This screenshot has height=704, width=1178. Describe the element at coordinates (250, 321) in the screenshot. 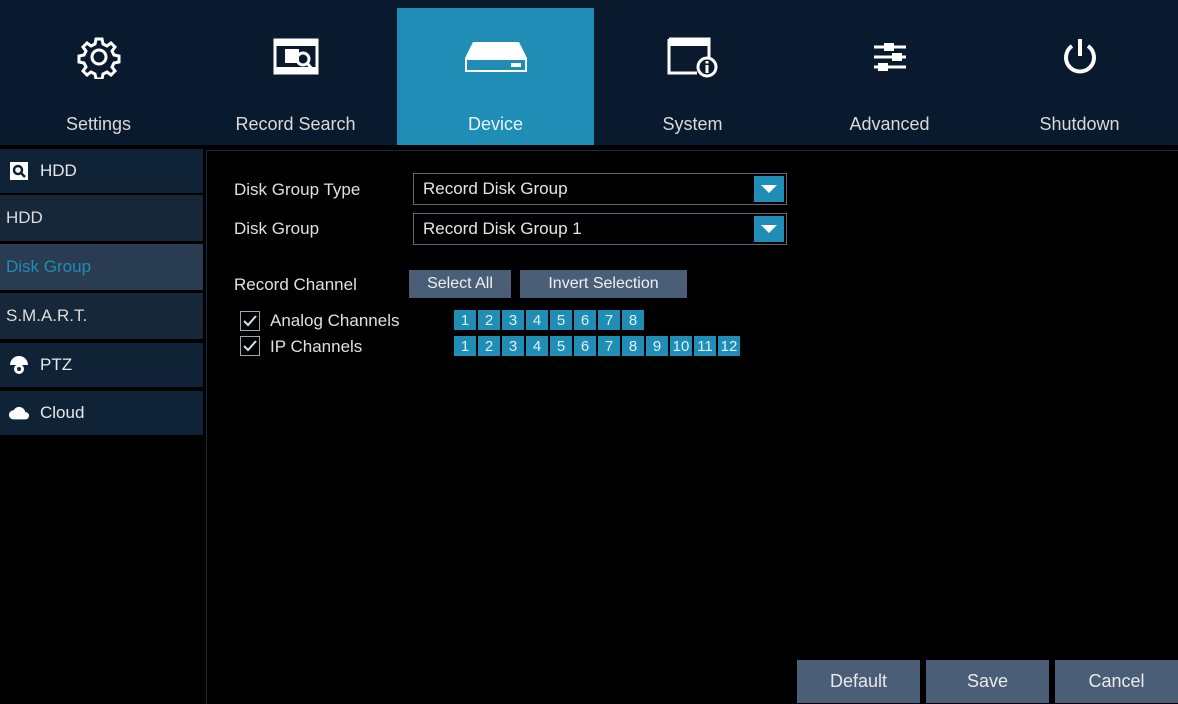

I see `analog-channels-checkbox` at that location.